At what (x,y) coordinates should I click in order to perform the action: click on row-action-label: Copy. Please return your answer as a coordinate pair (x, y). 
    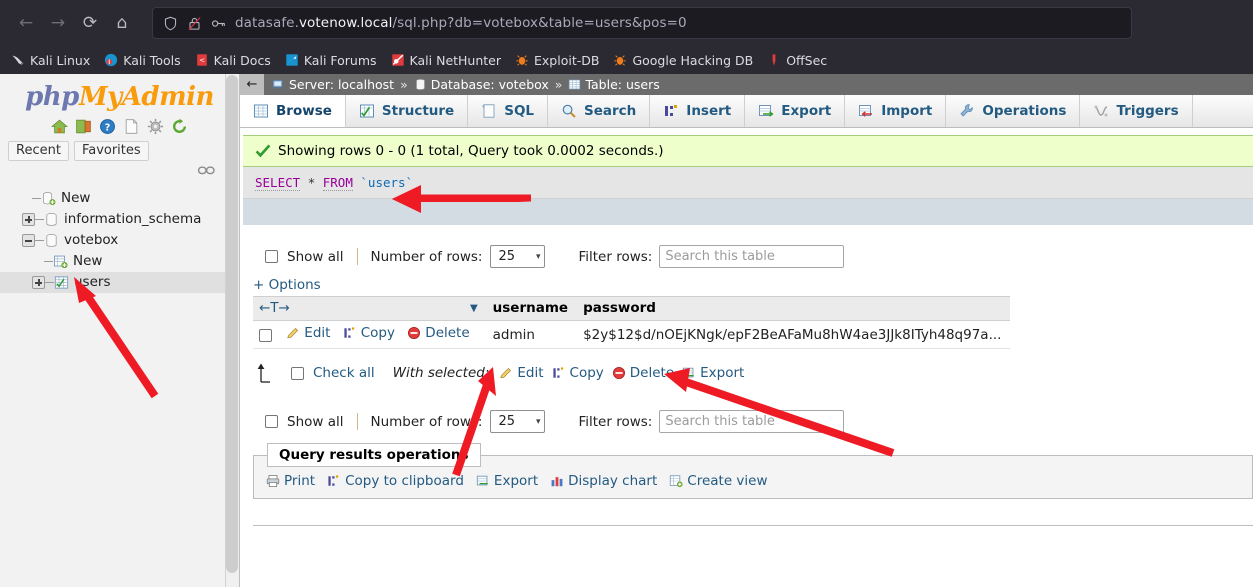
    Looking at the image, I should click on (377, 333).